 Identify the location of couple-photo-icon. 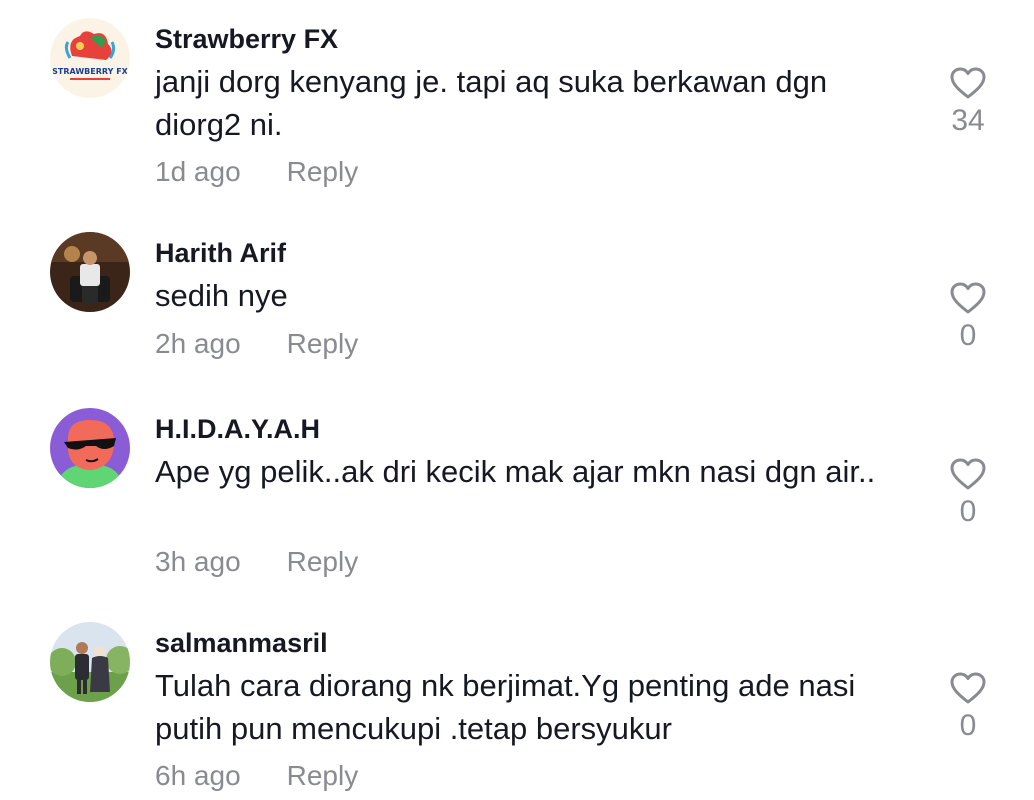
(90, 662).